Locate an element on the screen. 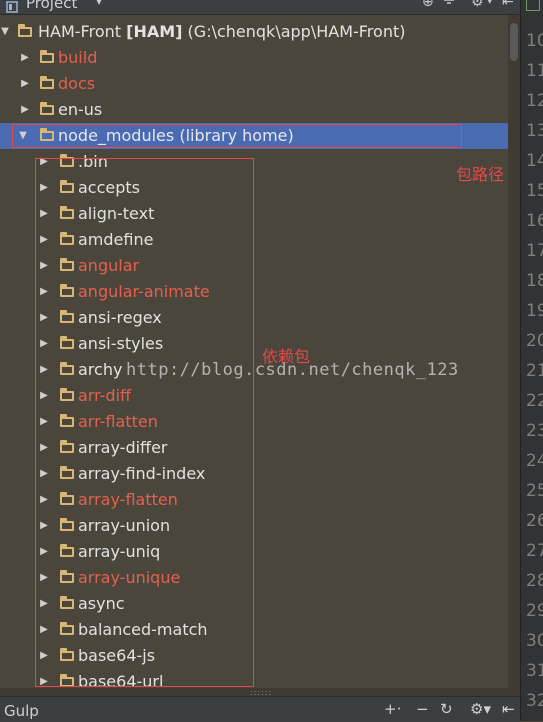 The height and width of the screenshot is (722, 543). package-path-note: 包路径 is located at coordinates (480, 174).